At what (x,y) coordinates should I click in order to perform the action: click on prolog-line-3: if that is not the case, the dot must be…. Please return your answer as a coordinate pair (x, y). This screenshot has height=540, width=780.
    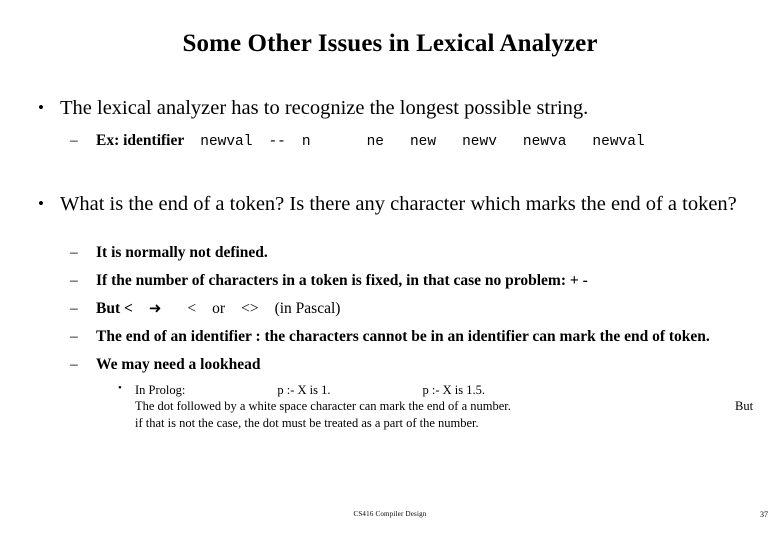
    Looking at the image, I should click on (390, 423).